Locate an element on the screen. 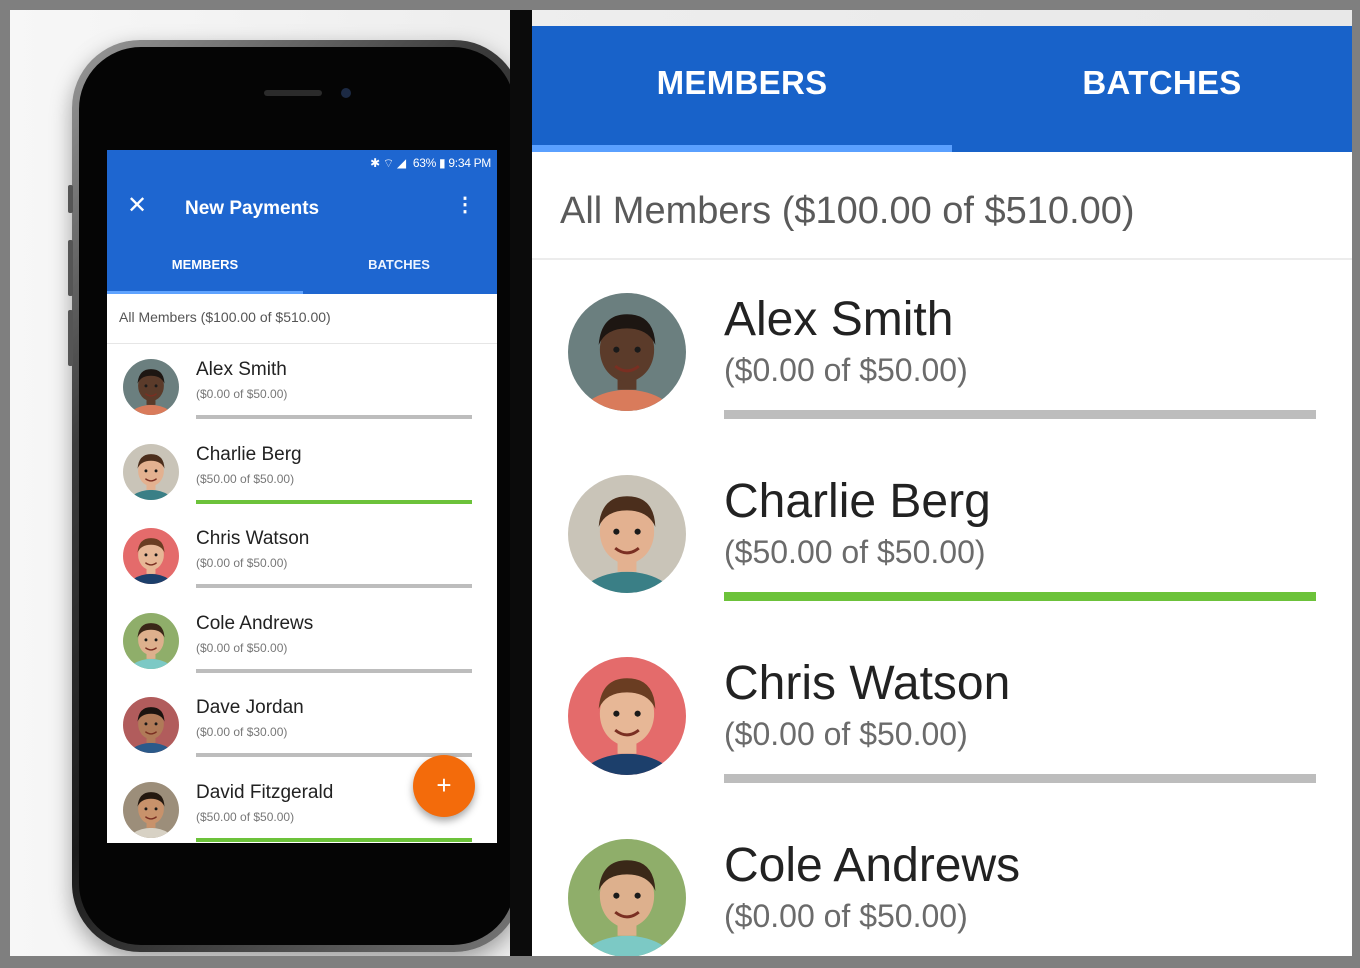 The image size is (1360, 968). phone-volume-down is located at coordinates (70, 338).